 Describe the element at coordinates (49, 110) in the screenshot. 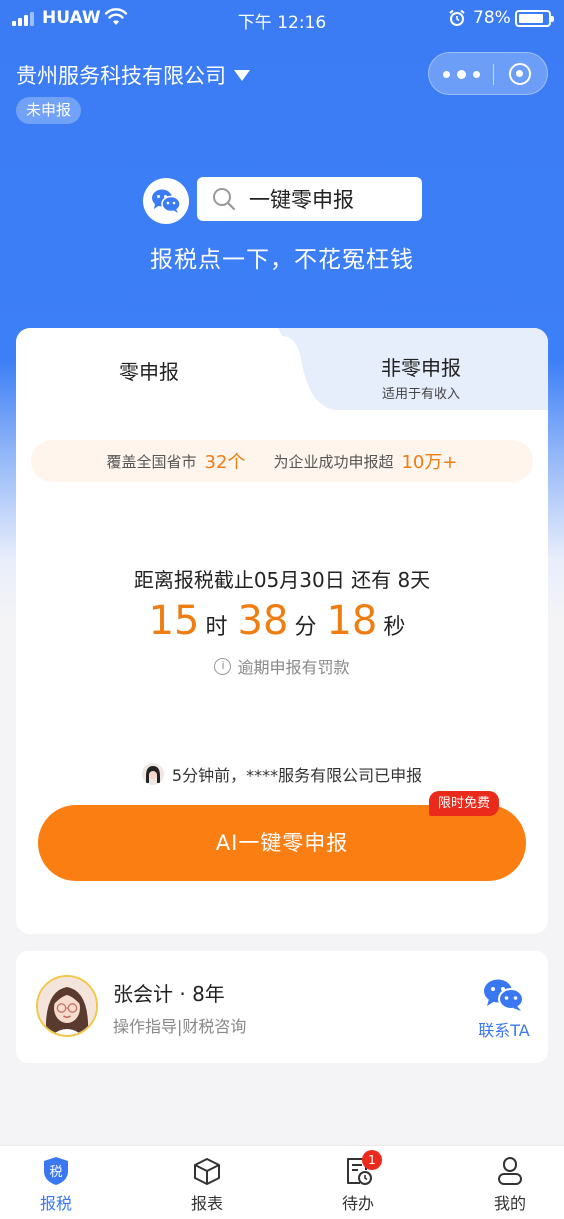

I see `status-badge: 未申报` at that location.